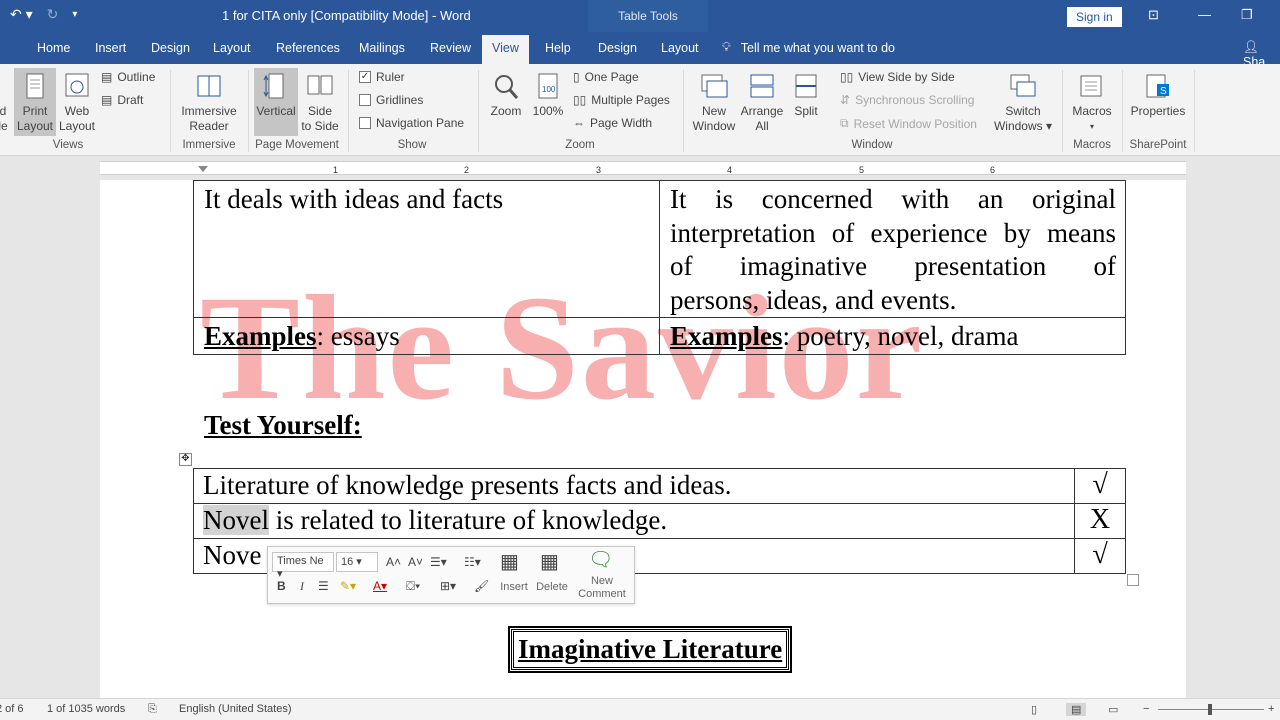 The height and width of the screenshot is (720, 1280). What do you see at coordinates (1113, 709) in the screenshot?
I see `web-layout-view-icon: ▭` at bounding box center [1113, 709].